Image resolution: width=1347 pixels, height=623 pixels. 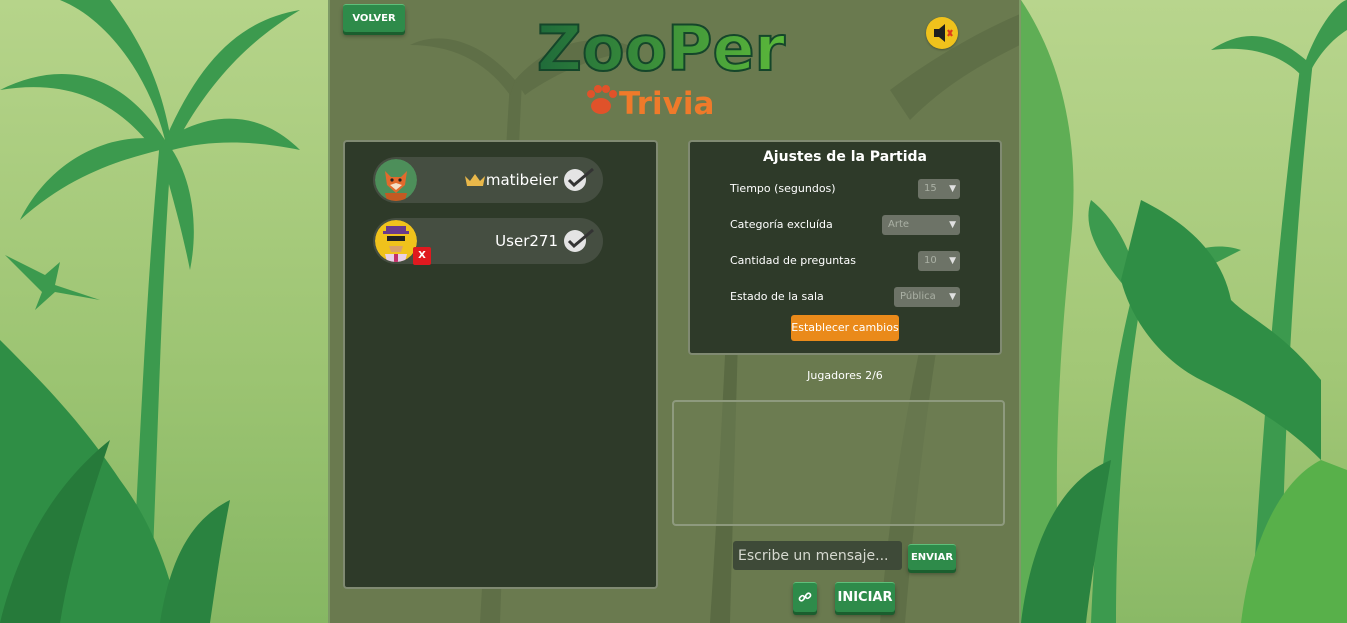 I want to click on setting-label: Categoría excluída, so click(x=781, y=224).